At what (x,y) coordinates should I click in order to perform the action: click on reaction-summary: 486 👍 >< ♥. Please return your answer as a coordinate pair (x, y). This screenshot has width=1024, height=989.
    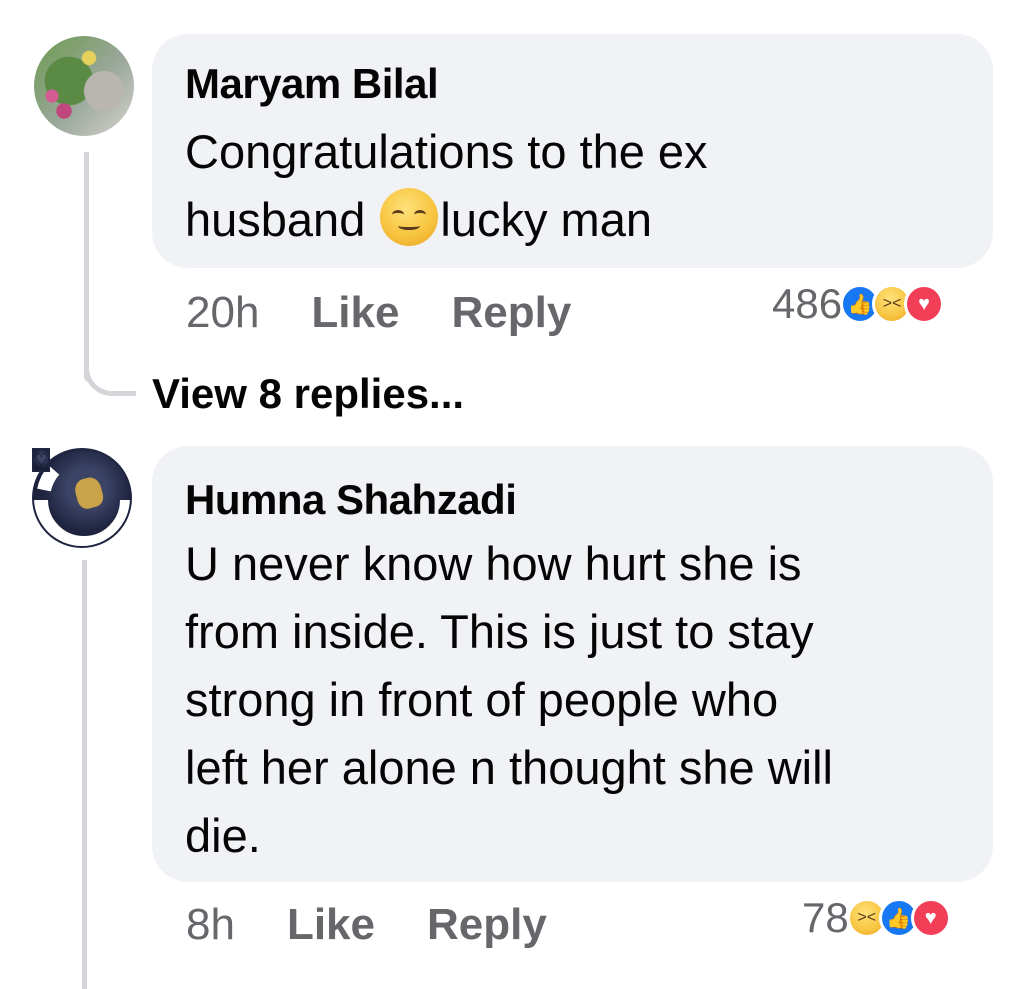
    Looking at the image, I should click on (858, 304).